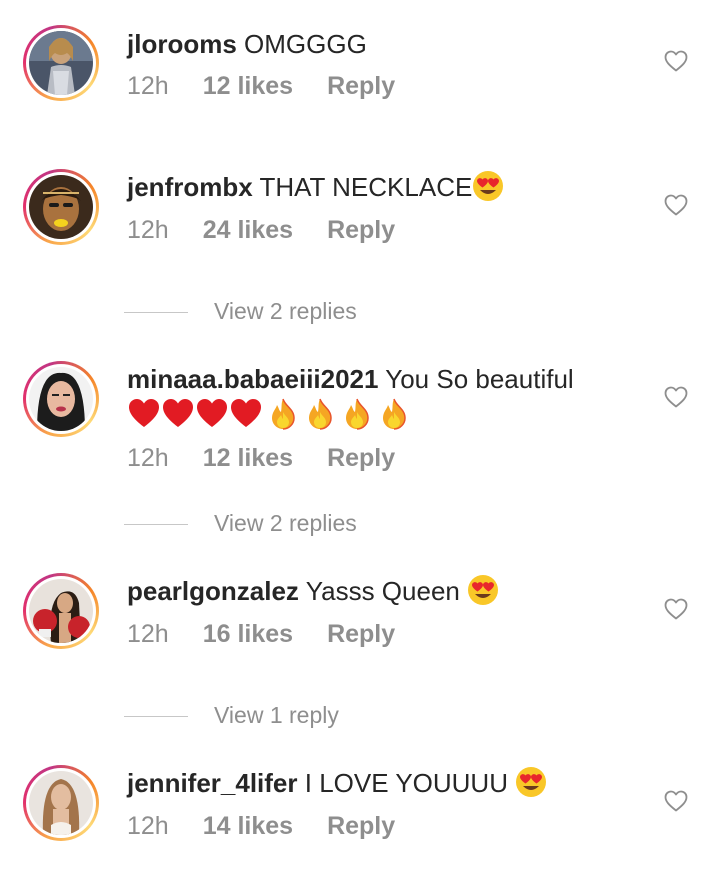  What do you see at coordinates (360, 717) in the screenshot?
I see `view-replies-button: View 1 reply` at bounding box center [360, 717].